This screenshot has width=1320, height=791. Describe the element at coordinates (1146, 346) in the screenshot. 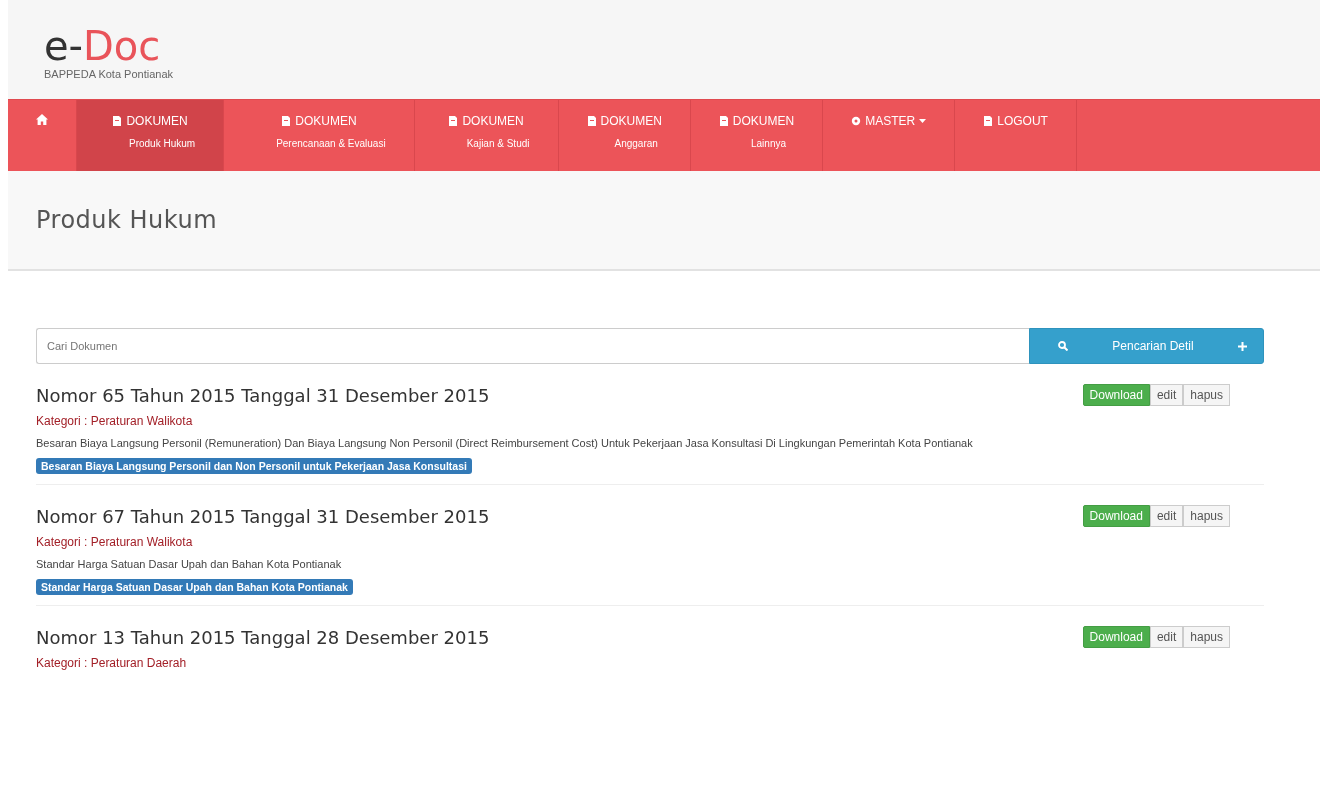

I see `detail-search-button: Pencarian Detil` at that location.